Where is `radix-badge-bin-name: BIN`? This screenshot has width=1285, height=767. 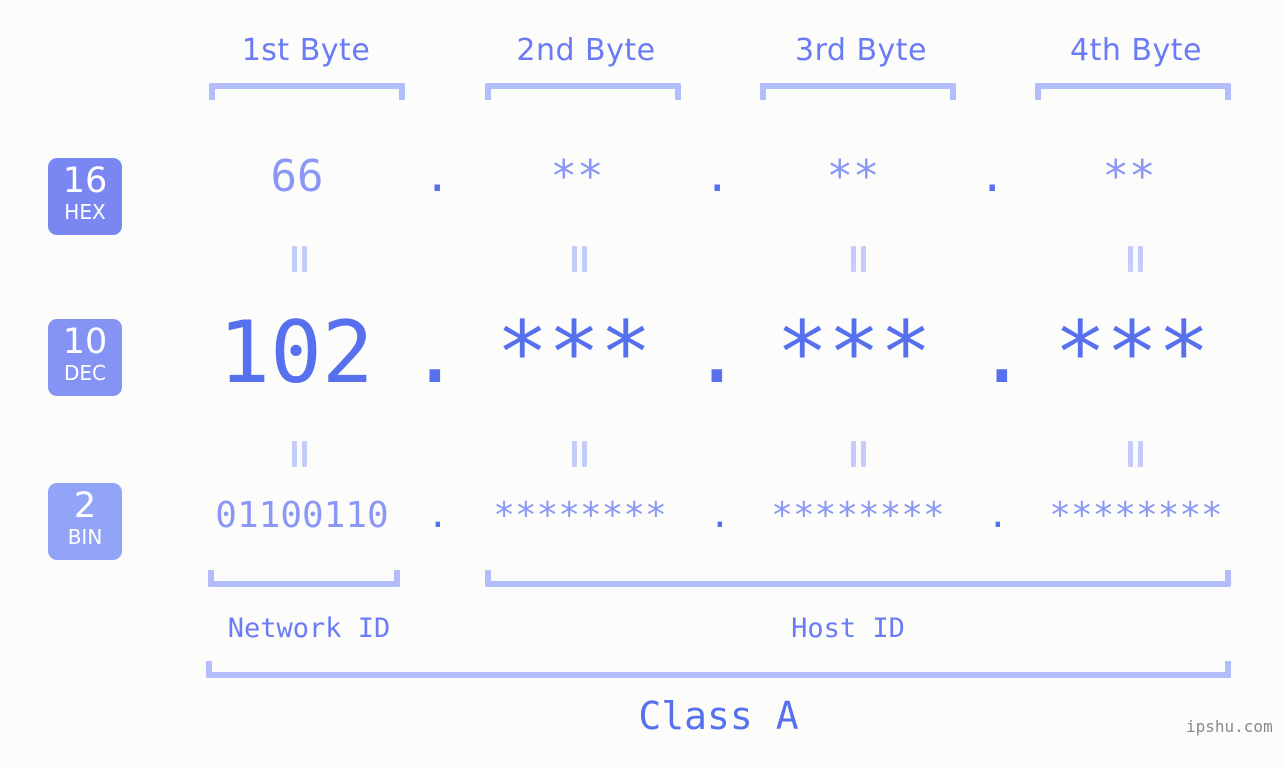 radix-badge-bin-name: BIN is located at coordinates (85, 537).